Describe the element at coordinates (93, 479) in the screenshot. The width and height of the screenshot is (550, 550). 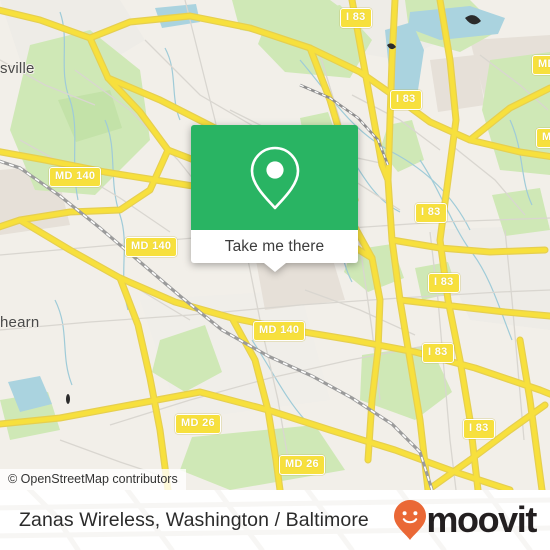
I see `osm-attribution: © OpenStreetMap contributors` at that location.